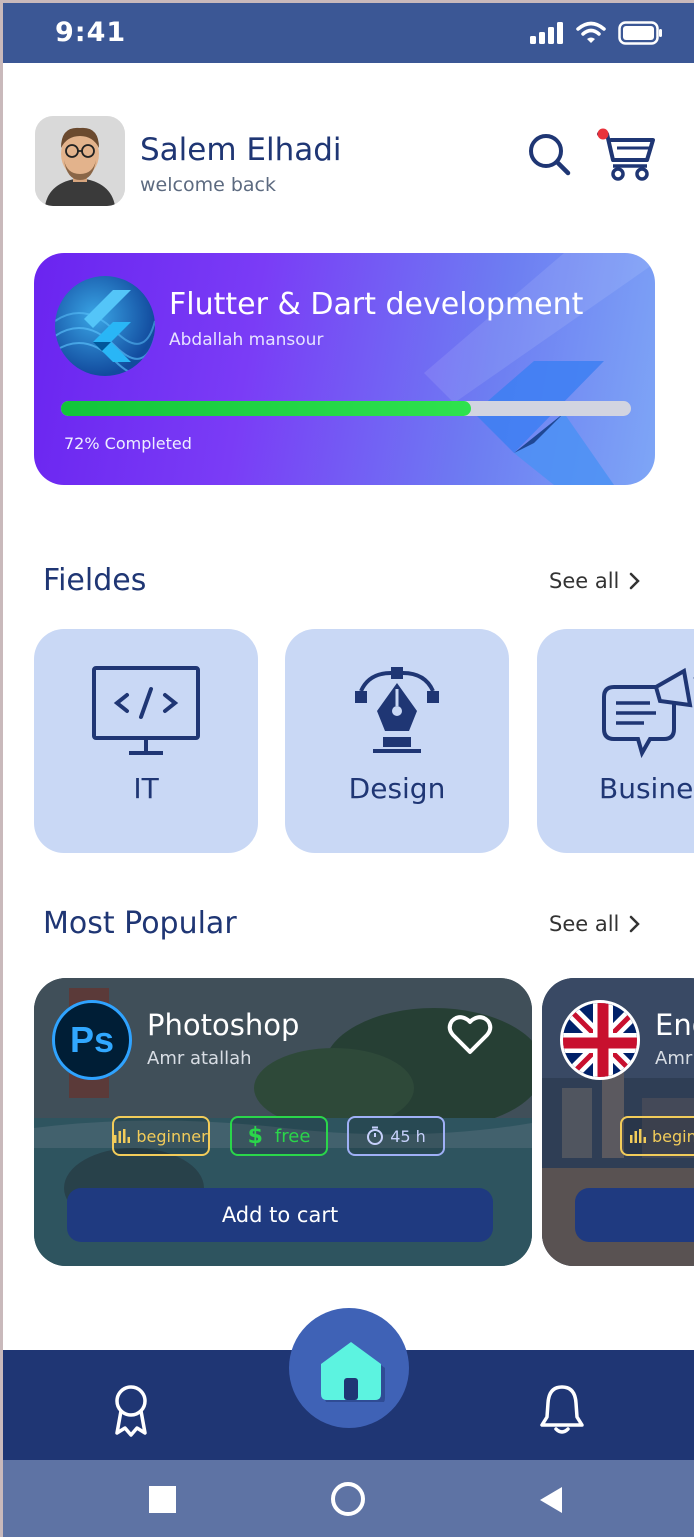 This screenshot has height=1537, width=694. I want to click on bell-icon, so click(562, 1409).